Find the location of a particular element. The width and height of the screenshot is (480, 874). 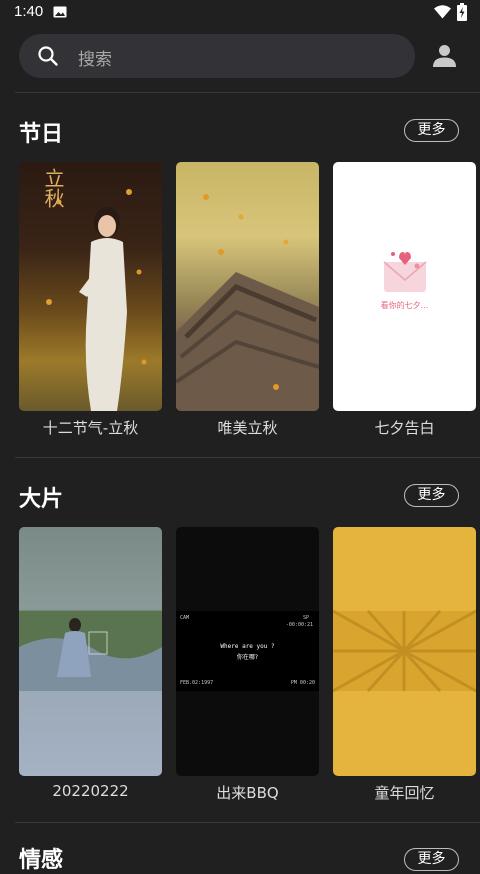

envelope-heart-icon is located at coordinates (405, 272).